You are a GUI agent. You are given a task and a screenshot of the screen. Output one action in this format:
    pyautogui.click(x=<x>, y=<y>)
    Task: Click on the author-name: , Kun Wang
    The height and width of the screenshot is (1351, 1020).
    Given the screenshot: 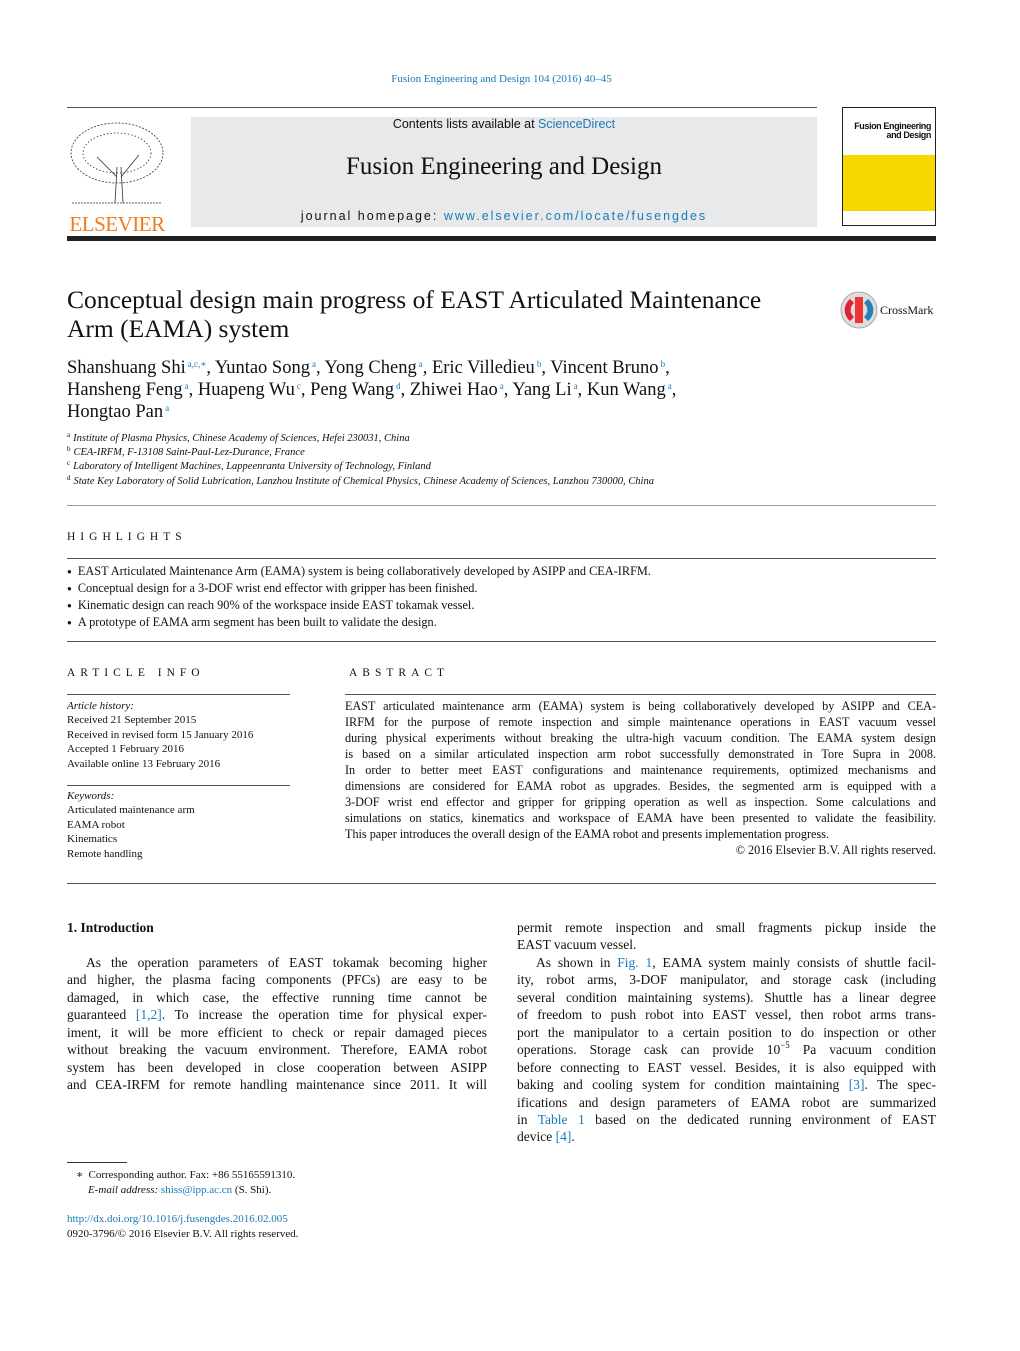 What is the action you would take?
    pyautogui.click(x=622, y=390)
    